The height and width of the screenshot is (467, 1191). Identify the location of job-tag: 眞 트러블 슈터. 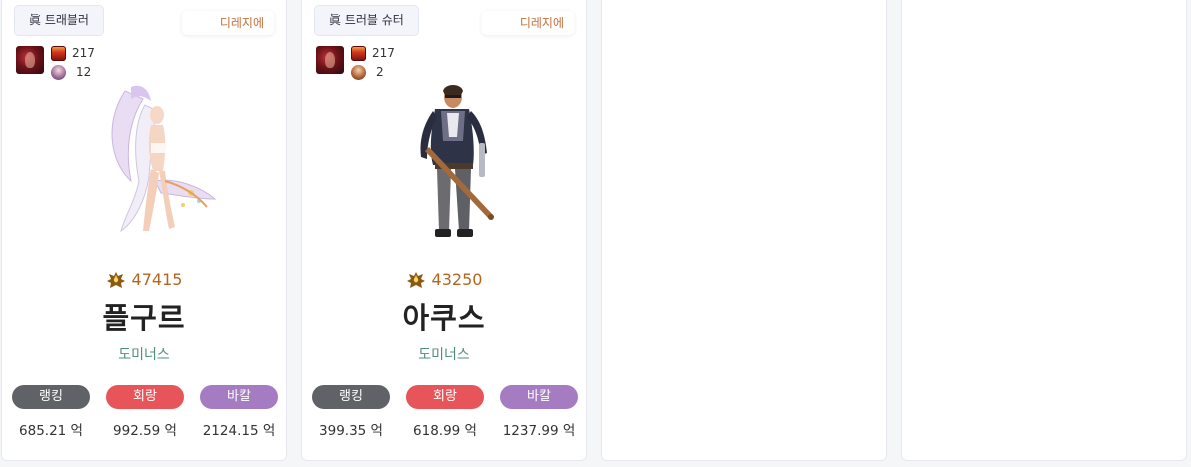
(366, 20).